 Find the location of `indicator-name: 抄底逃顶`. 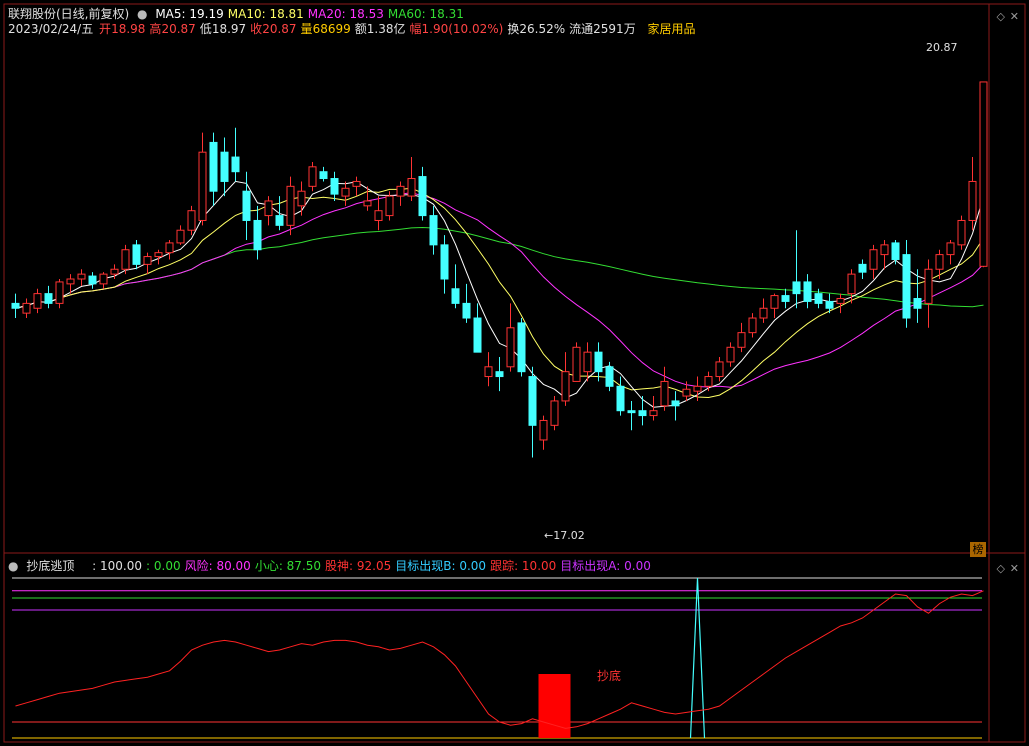

indicator-name: 抄底逃顶 is located at coordinates (50, 566).